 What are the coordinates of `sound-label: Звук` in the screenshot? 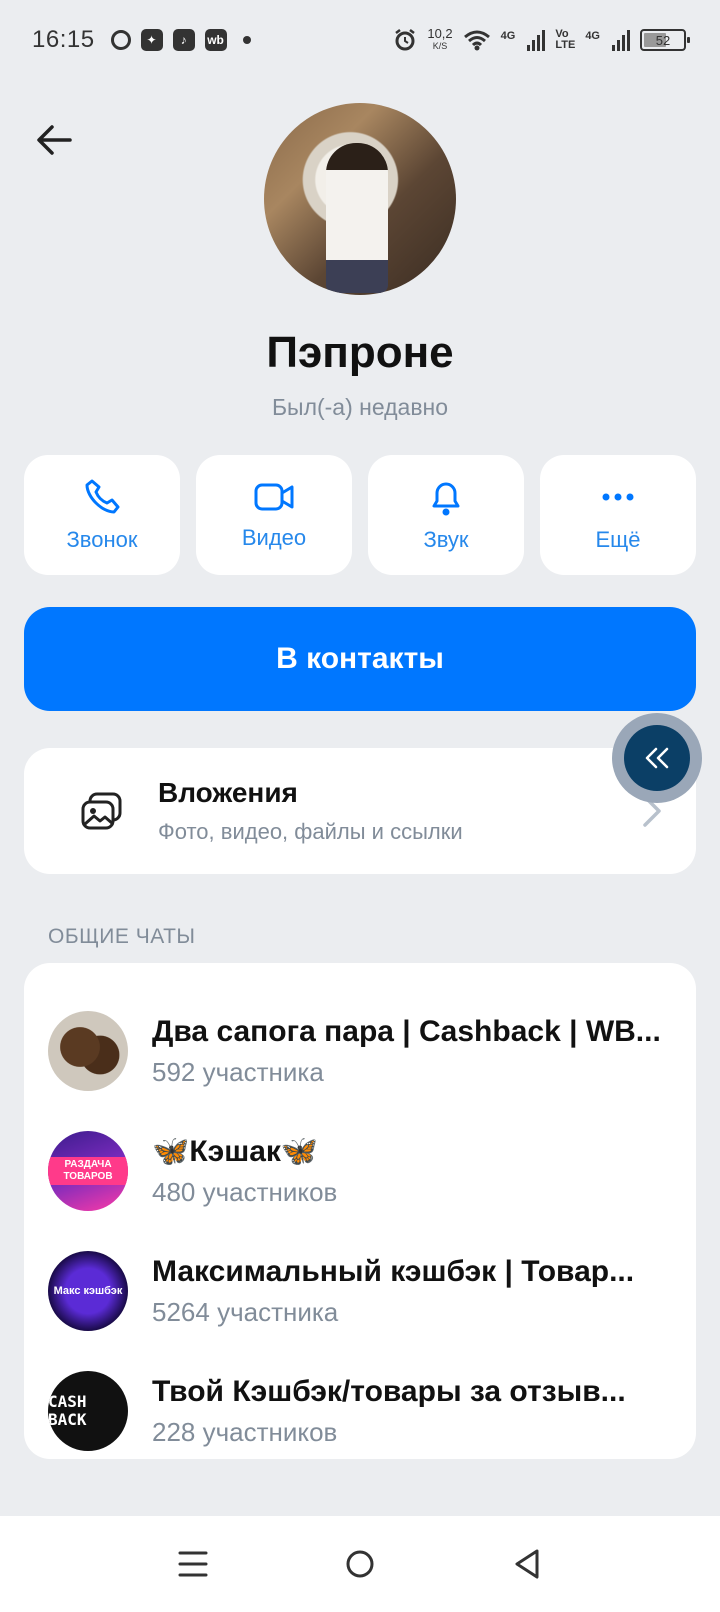 It's located at (446, 539).